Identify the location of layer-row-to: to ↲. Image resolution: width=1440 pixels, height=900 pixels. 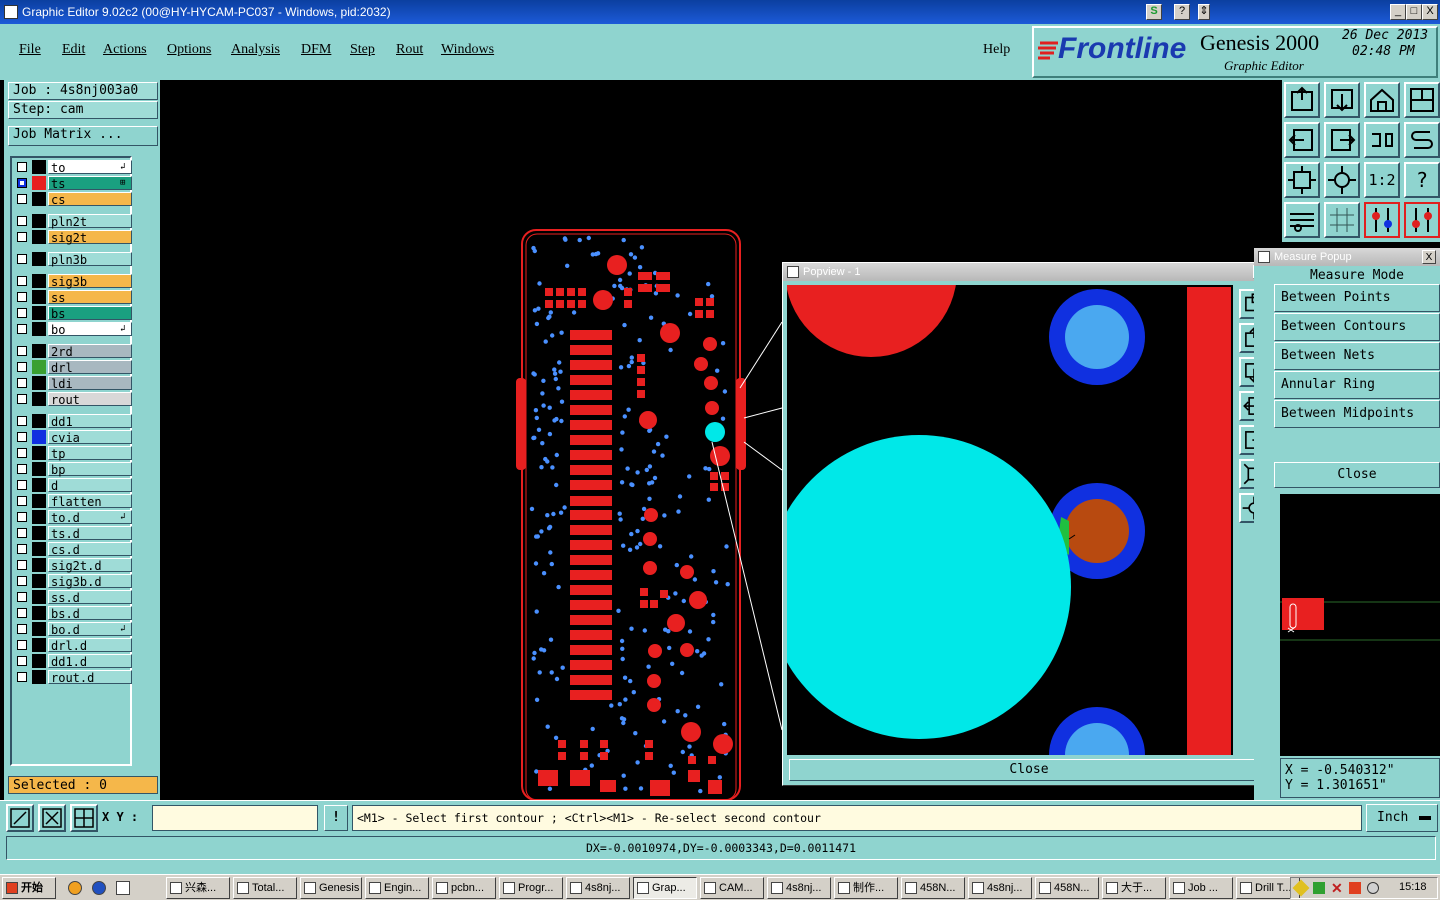
(73, 167).